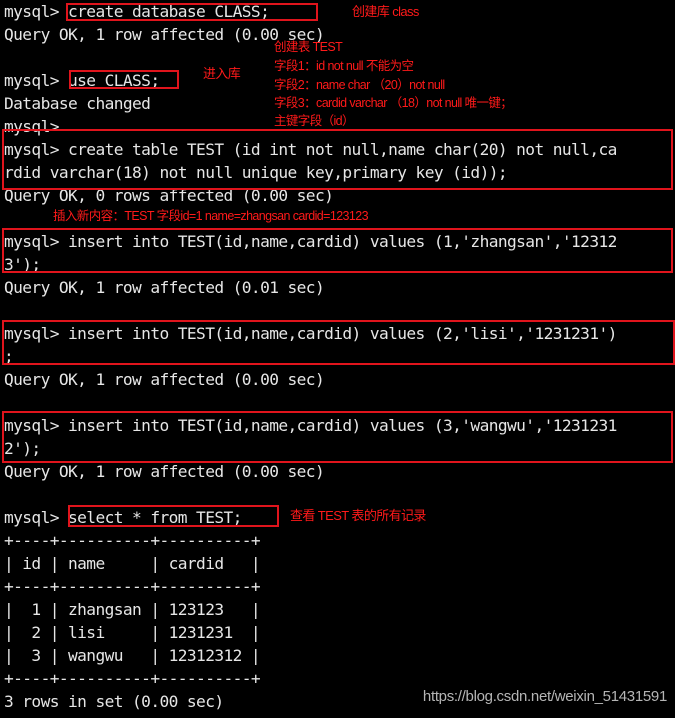  Describe the element at coordinates (114, 701) in the screenshot. I see `result-summary: 3 rows in set (0.00 sec)` at that location.